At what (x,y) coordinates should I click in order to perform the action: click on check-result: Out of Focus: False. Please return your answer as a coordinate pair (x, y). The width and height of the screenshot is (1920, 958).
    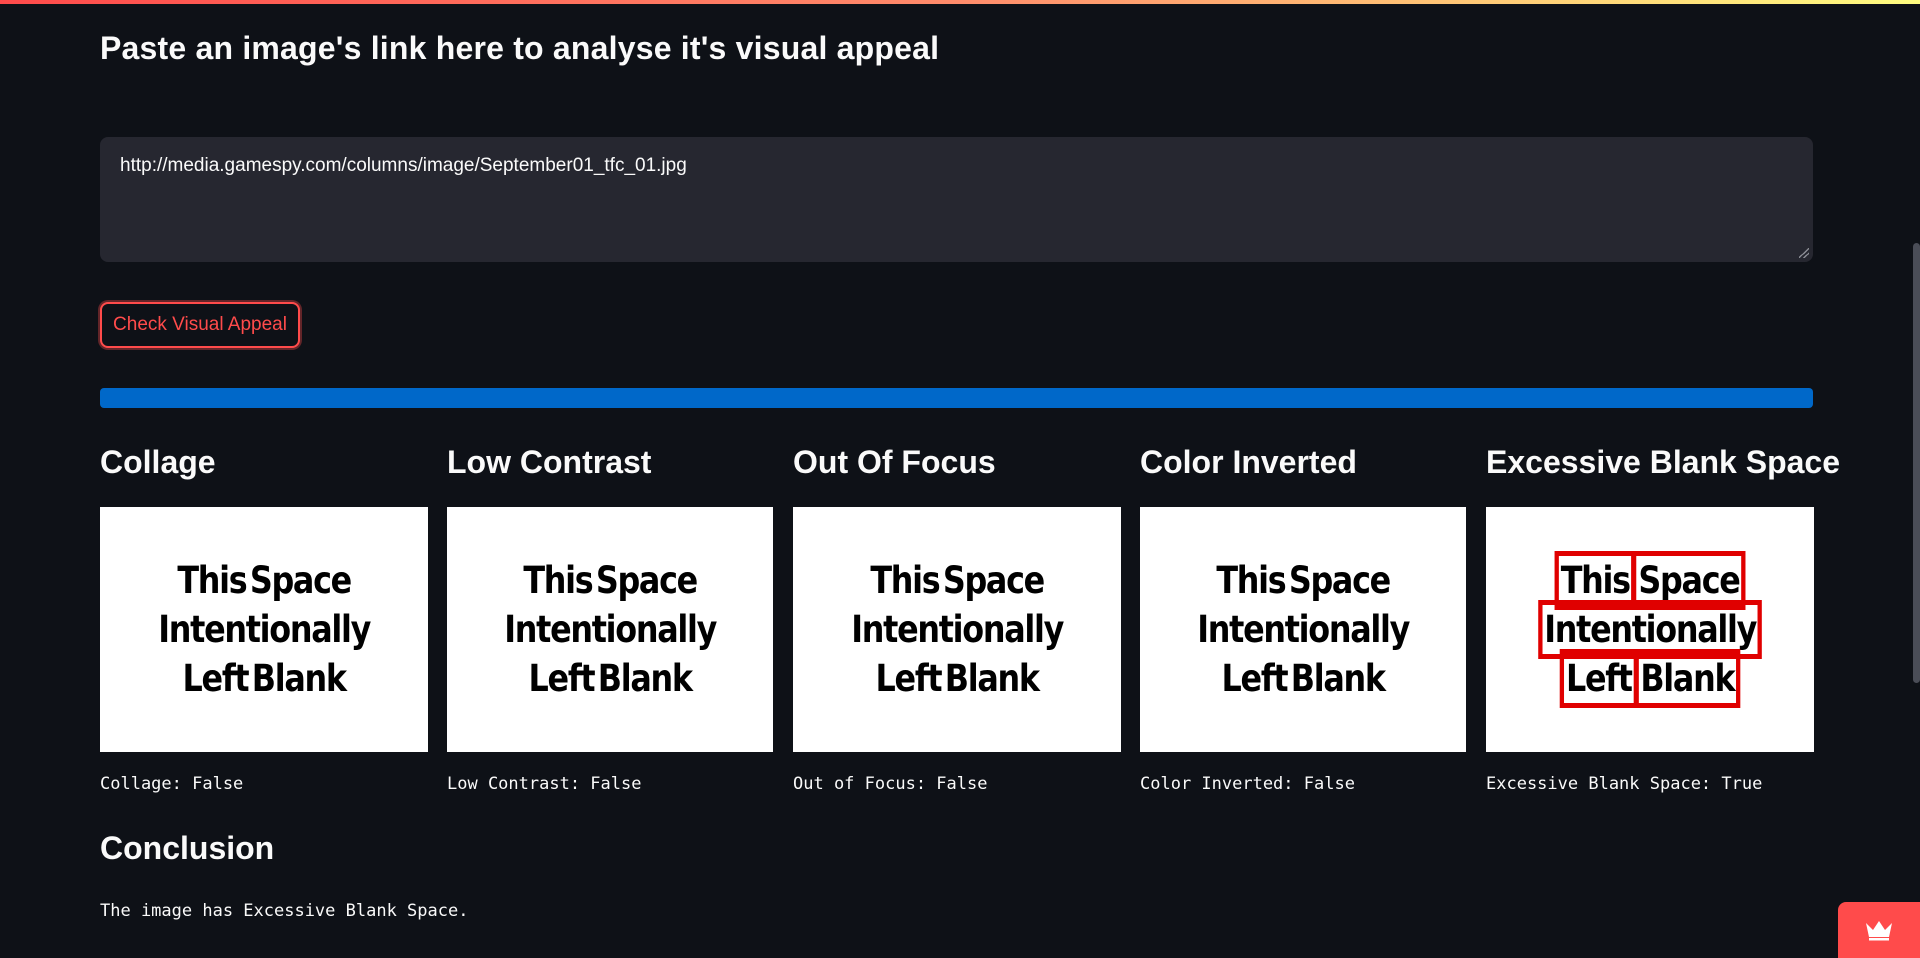
    Looking at the image, I should click on (890, 784).